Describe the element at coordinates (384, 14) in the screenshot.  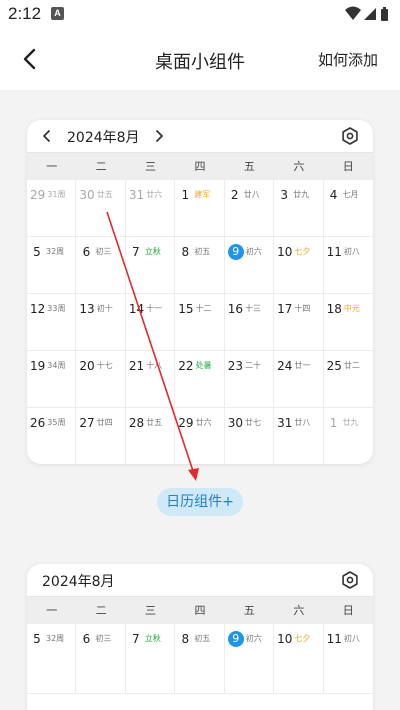
I see `battery-icon` at that location.